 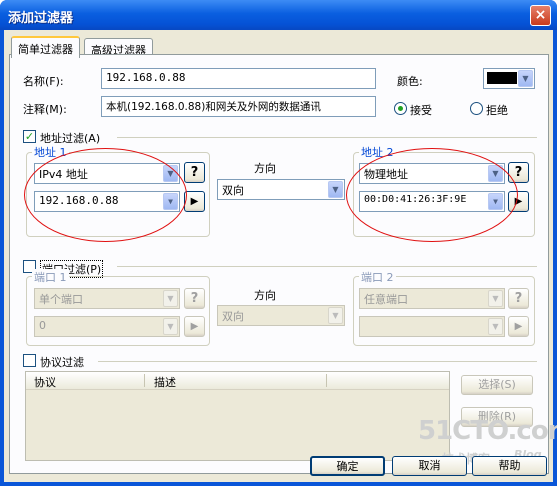 What do you see at coordinates (281, 315) in the screenshot?
I see `port-direction-select: 双向 ▼` at bounding box center [281, 315].